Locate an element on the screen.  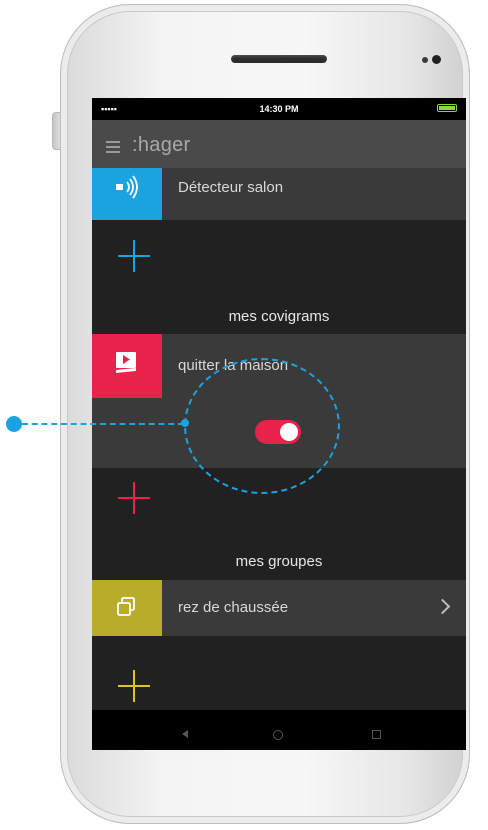
callout-line is located at coordinates (103, 424).